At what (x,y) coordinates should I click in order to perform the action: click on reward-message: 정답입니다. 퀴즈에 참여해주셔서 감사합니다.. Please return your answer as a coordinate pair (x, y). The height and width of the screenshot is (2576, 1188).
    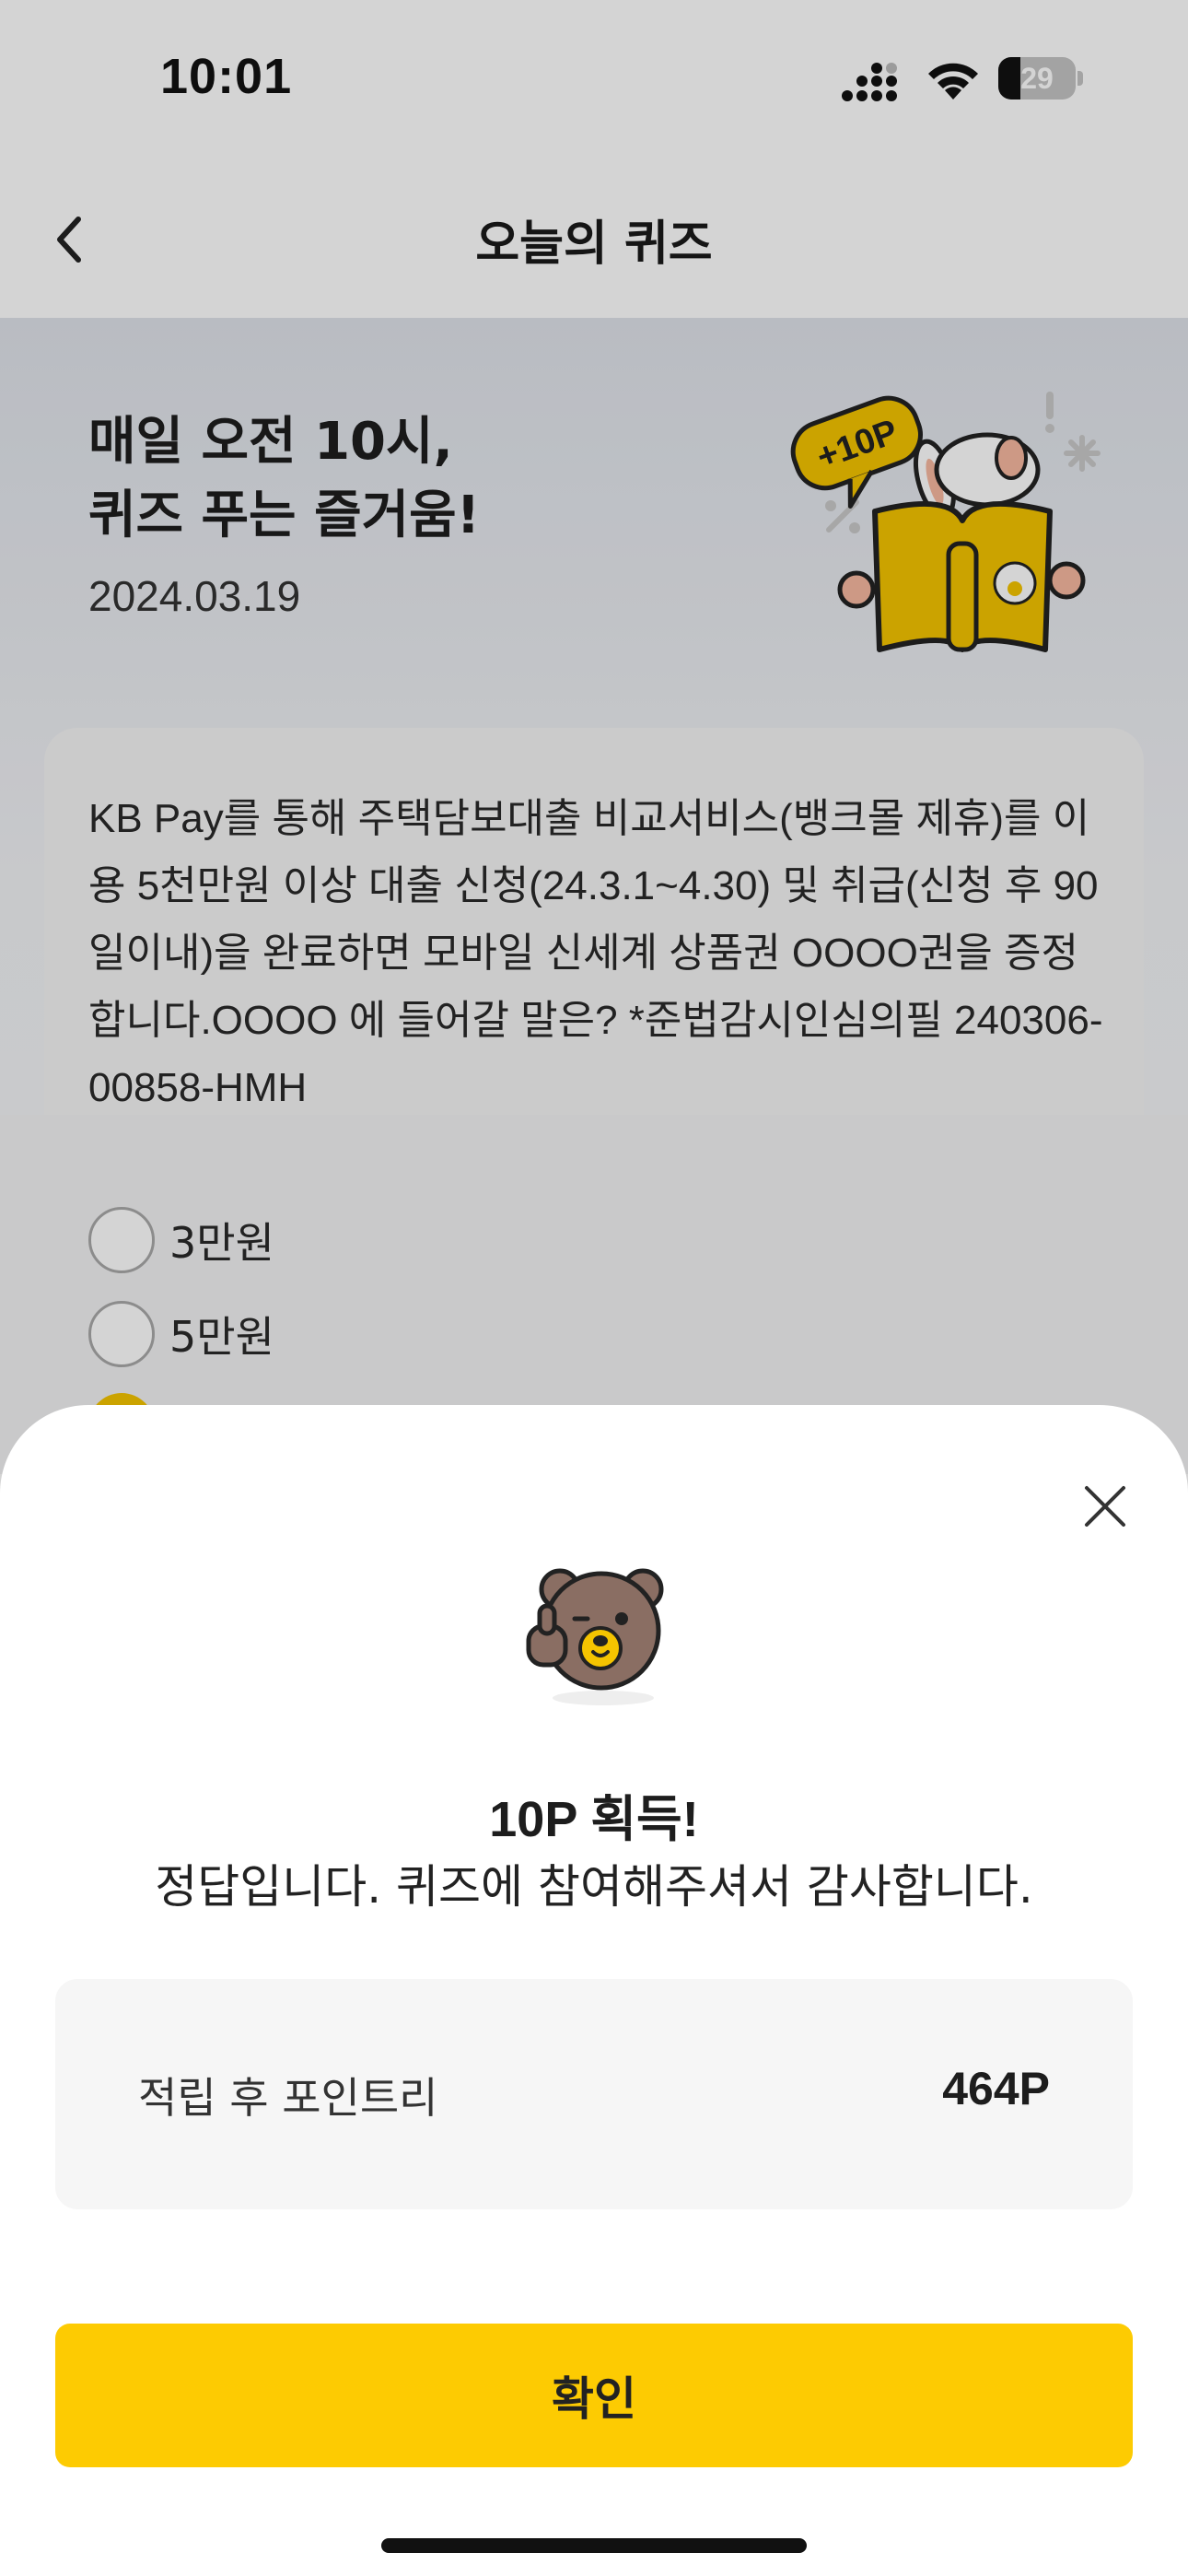
    Looking at the image, I should click on (594, 1887).